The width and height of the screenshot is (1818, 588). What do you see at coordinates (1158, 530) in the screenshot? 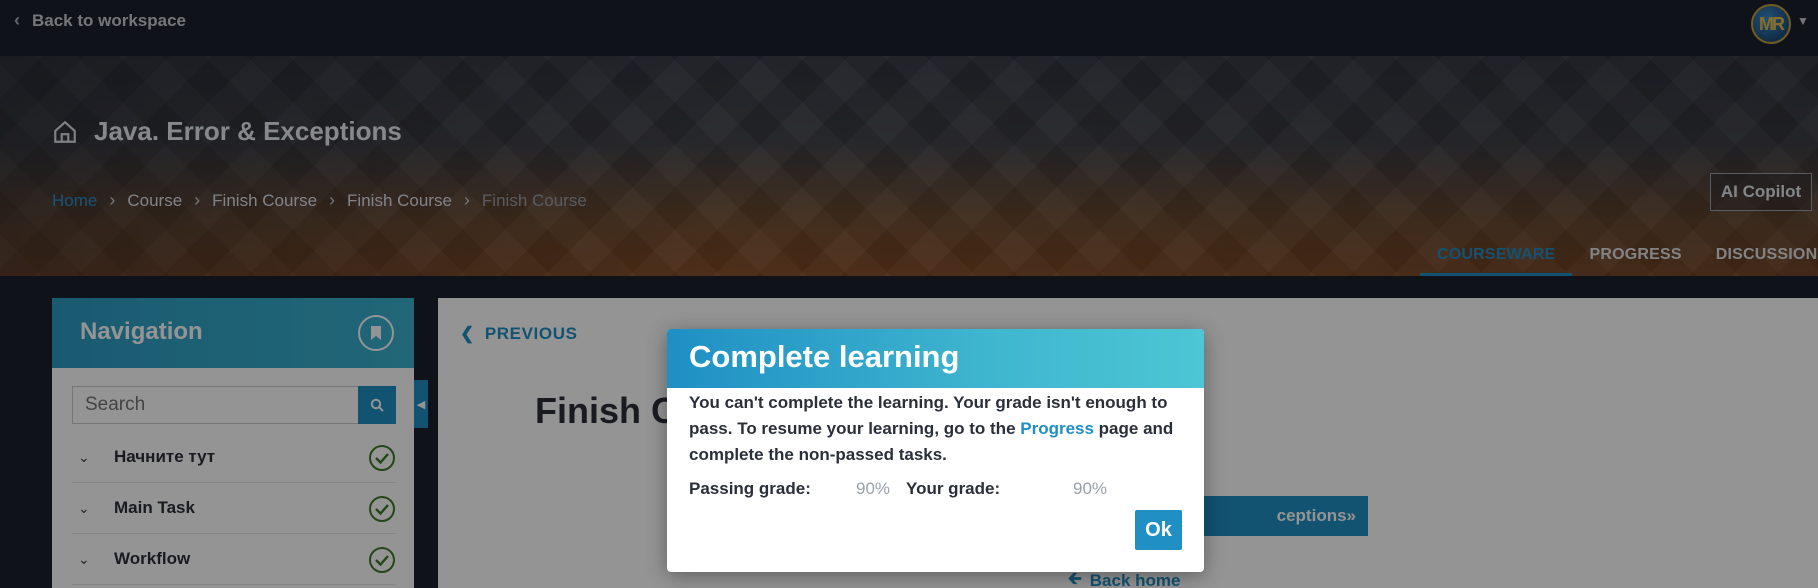
I see `ok-button: Ok` at bounding box center [1158, 530].